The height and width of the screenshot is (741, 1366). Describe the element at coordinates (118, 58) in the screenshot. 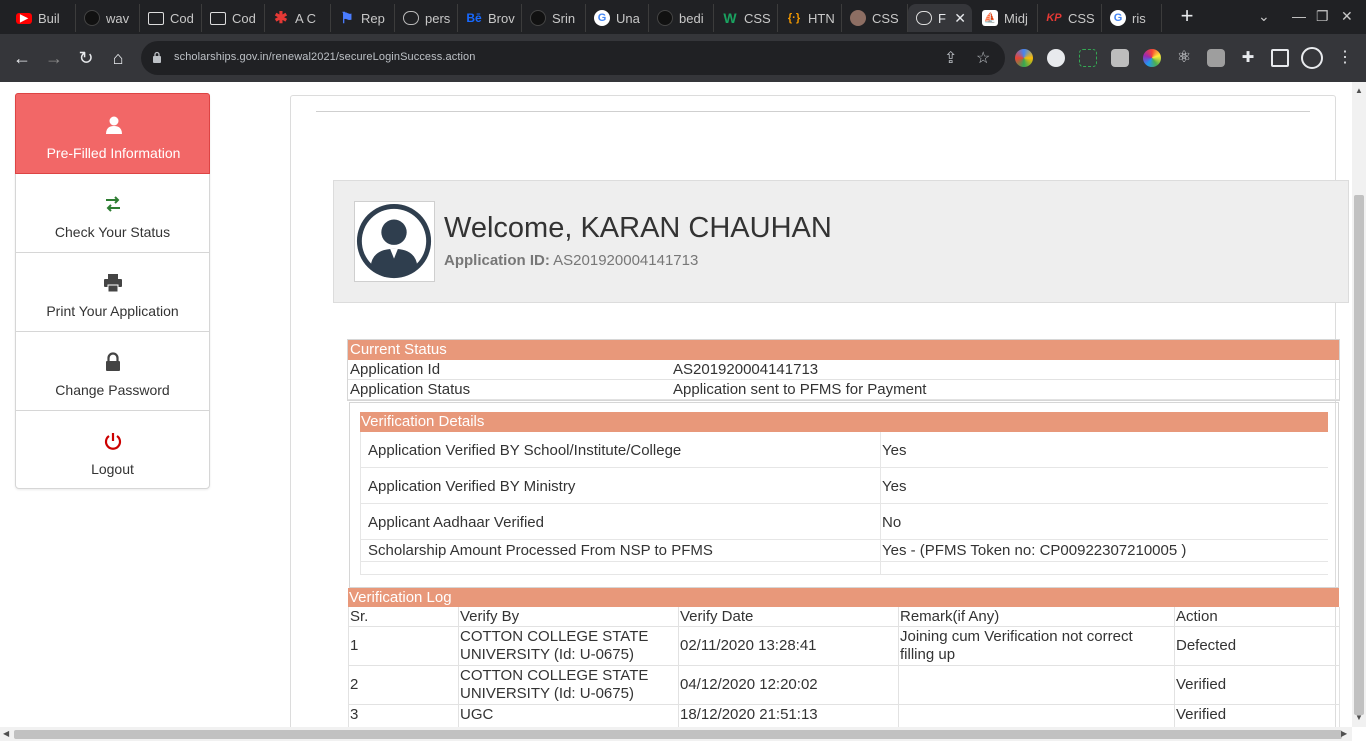

I see `home-icon: ⌂` at that location.